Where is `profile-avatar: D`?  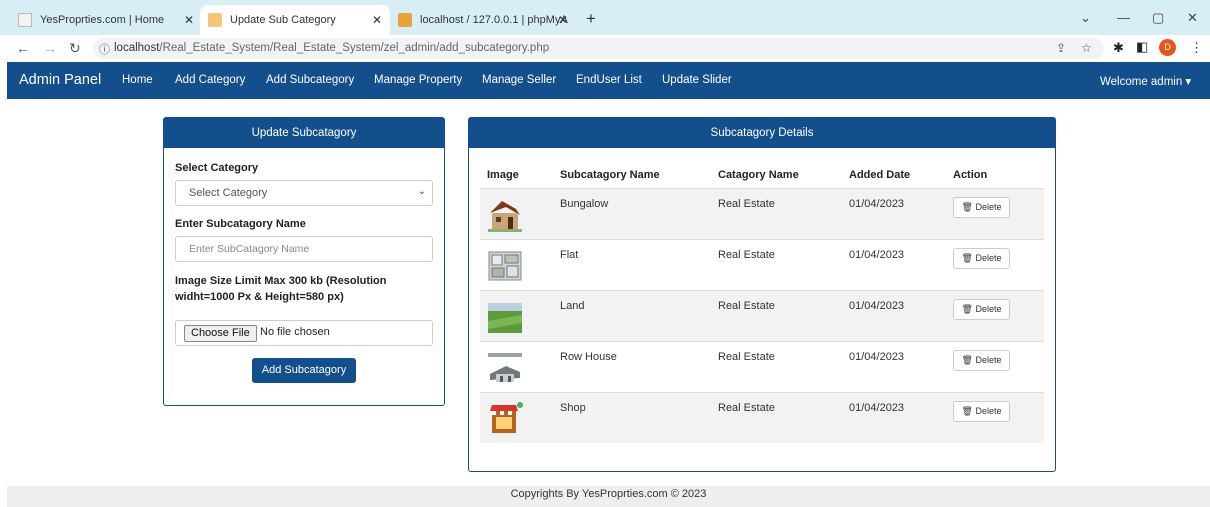
profile-avatar: D is located at coordinates (1167, 47).